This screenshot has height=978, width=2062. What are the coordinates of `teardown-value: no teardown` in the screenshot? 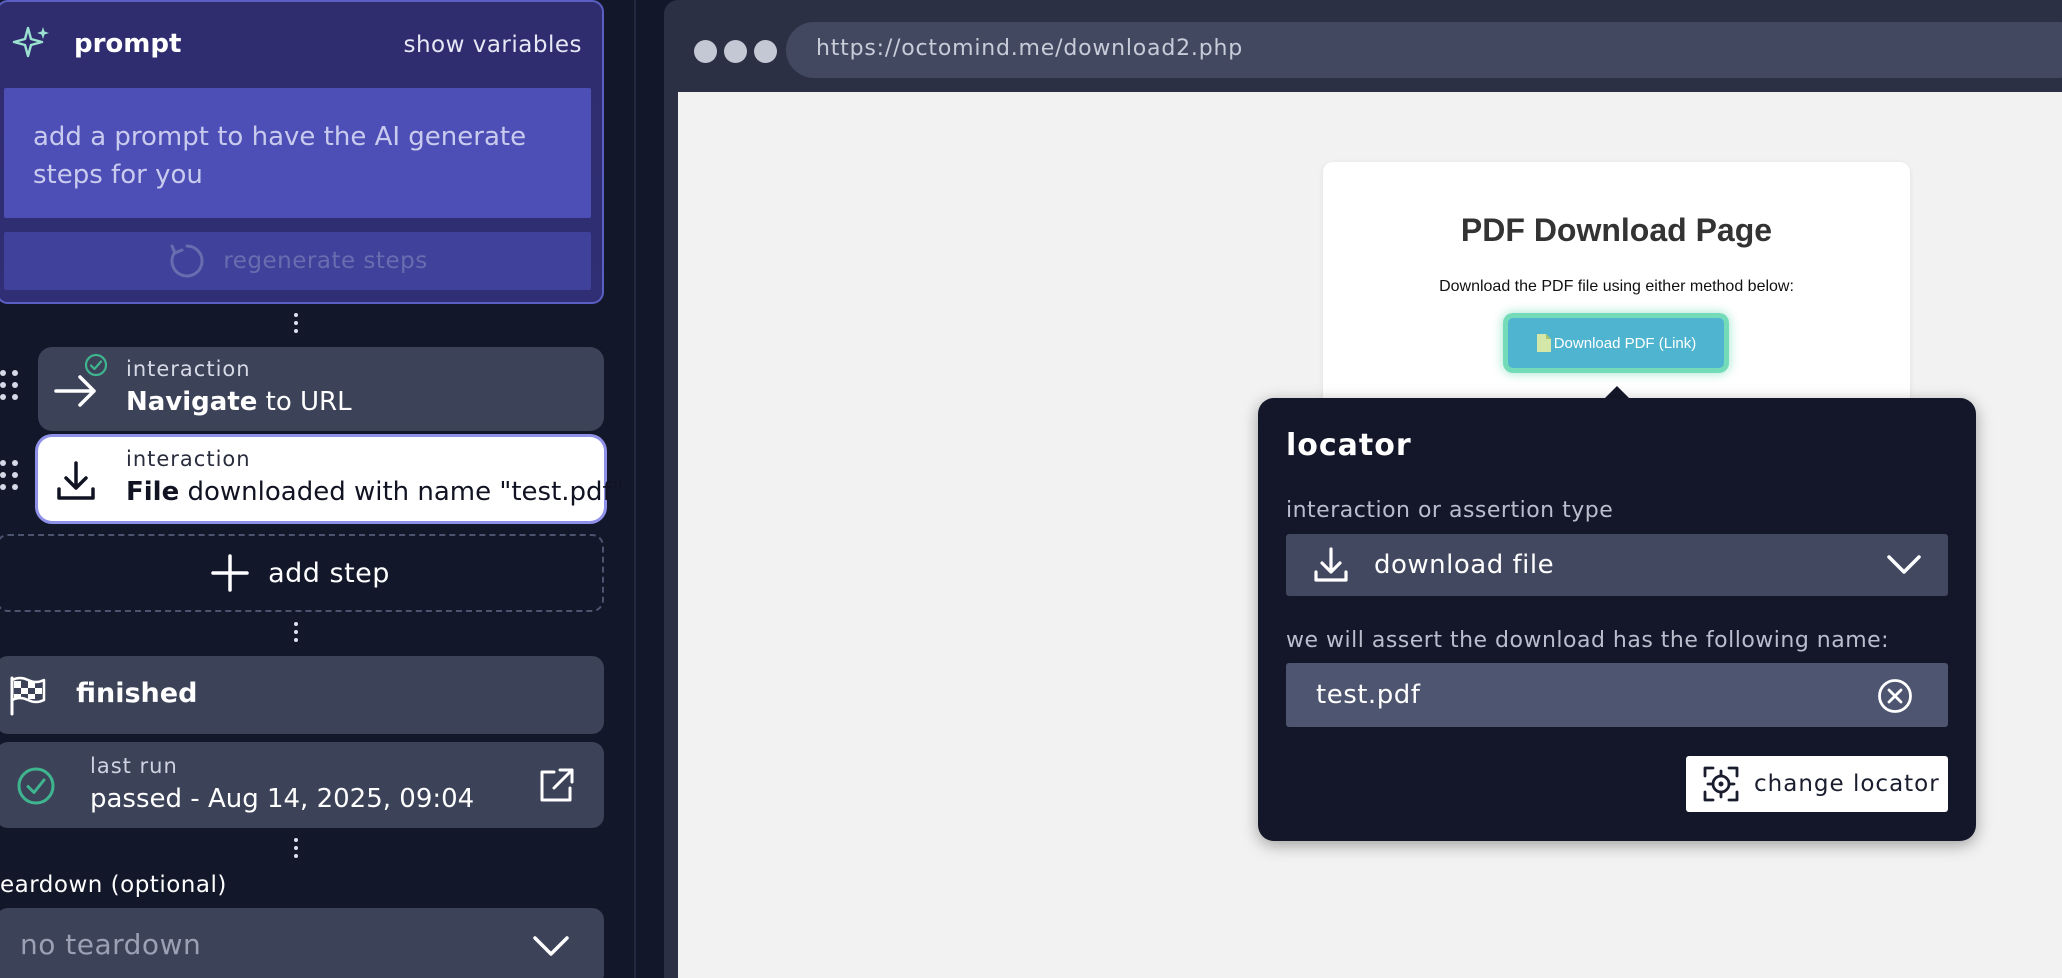 It's located at (111, 944).